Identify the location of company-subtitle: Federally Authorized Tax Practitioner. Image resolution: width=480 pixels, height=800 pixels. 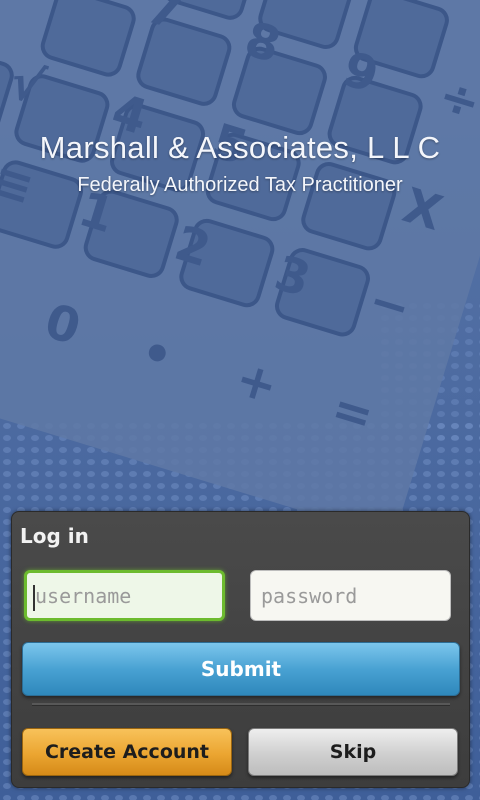
(240, 185).